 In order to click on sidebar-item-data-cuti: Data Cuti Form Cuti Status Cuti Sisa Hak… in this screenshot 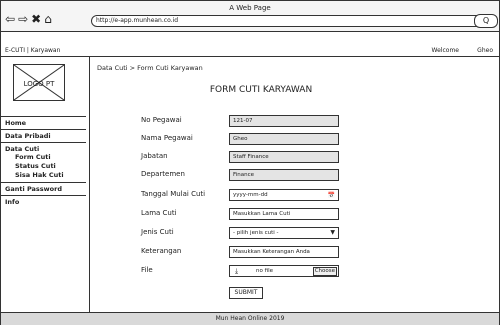, I will do `click(43, 163)`.